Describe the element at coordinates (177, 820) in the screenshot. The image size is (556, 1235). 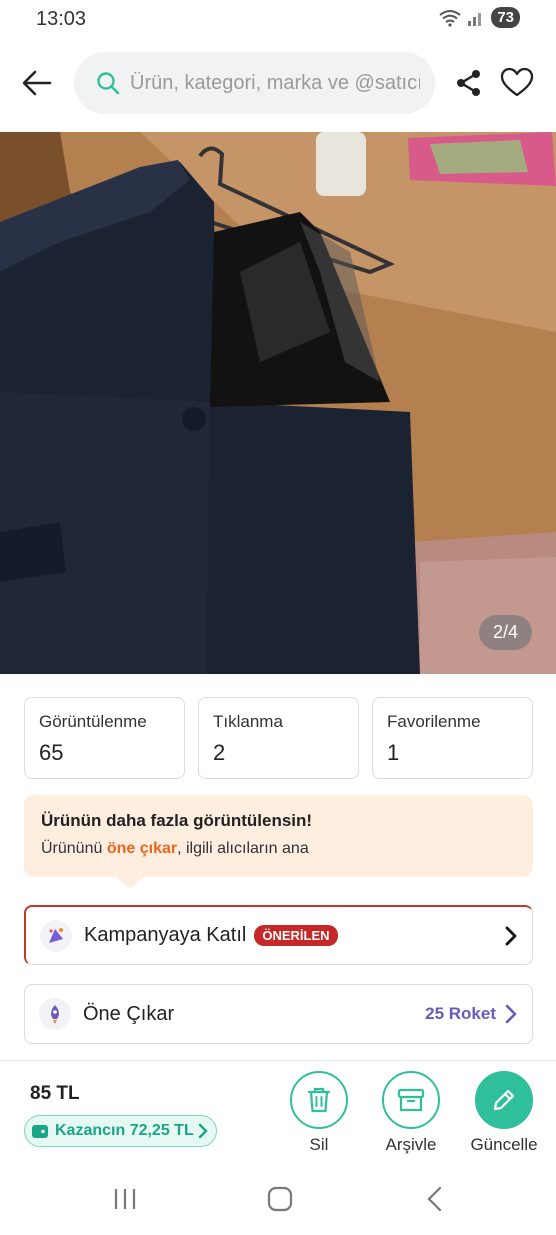
I see `promo-title: Ürünün daha fazla görüntülensin!` at that location.